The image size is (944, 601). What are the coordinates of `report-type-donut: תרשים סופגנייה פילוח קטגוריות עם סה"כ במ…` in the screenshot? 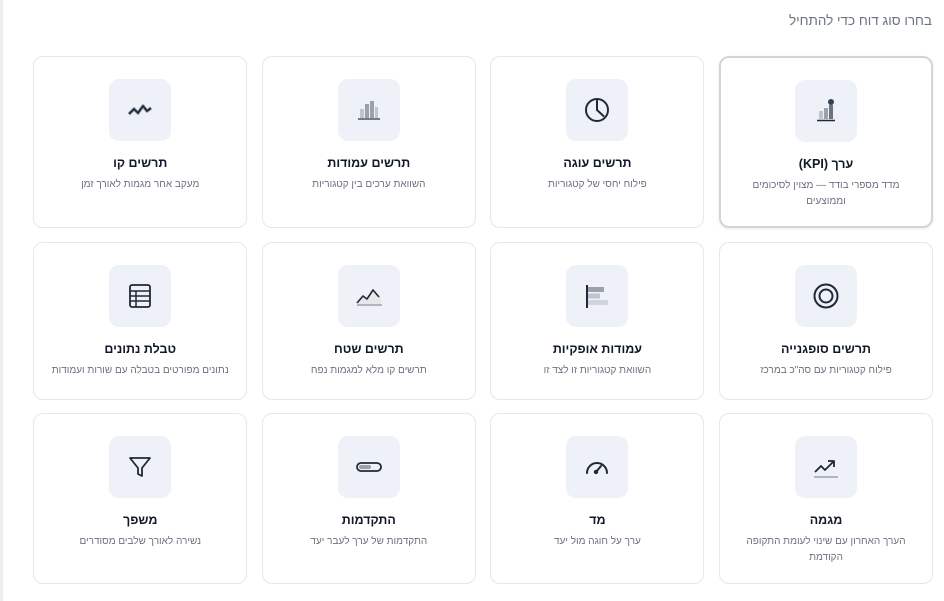 It's located at (826, 320).